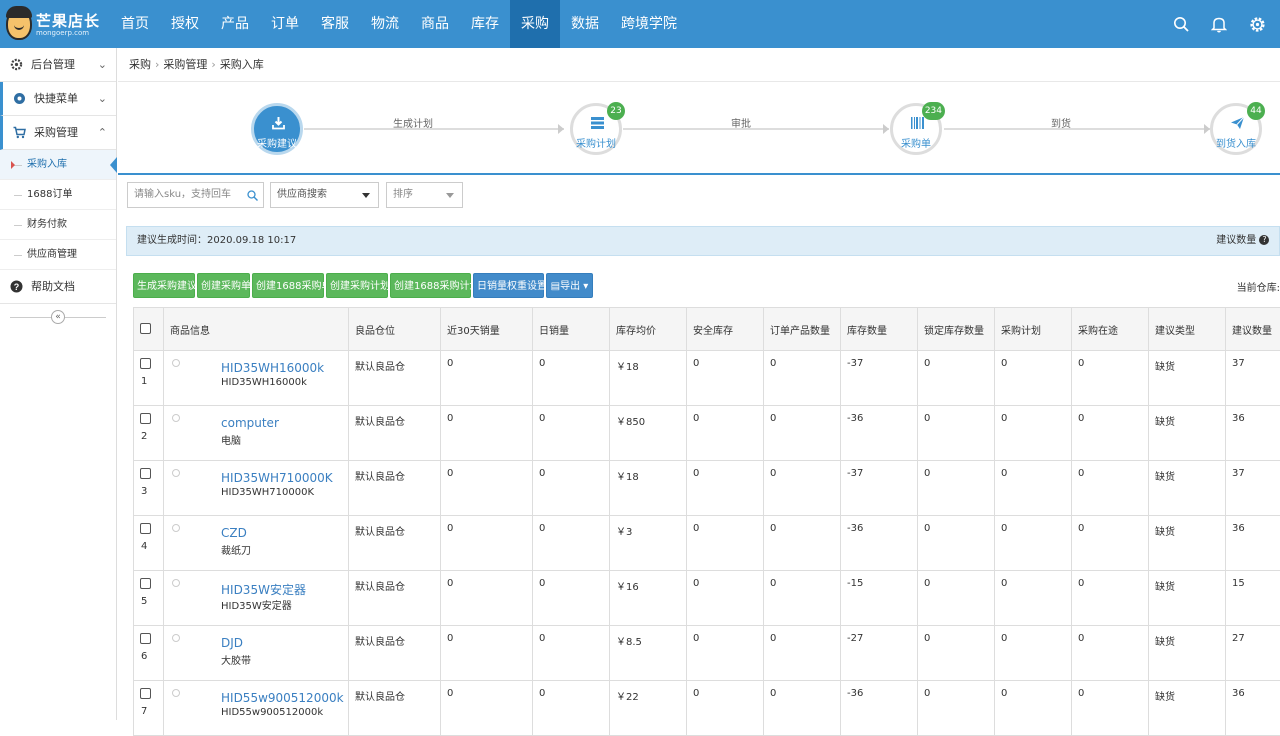 The image size is (1280, 736). What do you see at coordinates (324, 195) in the screenshot?
I see `supplier-select: 供应商搜索` at bounding box center [324, 195].